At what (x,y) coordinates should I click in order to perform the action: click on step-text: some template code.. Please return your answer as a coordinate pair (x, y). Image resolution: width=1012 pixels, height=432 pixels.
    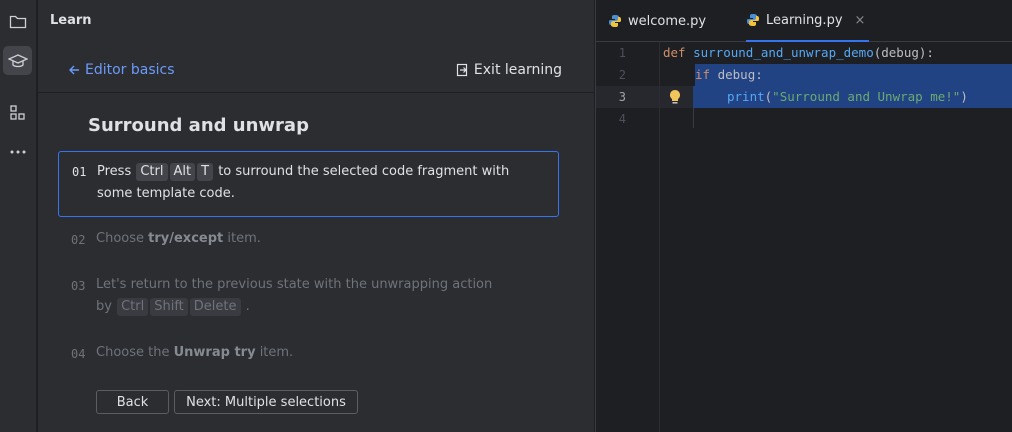
    Looking at the image, I should click on (166, 193).